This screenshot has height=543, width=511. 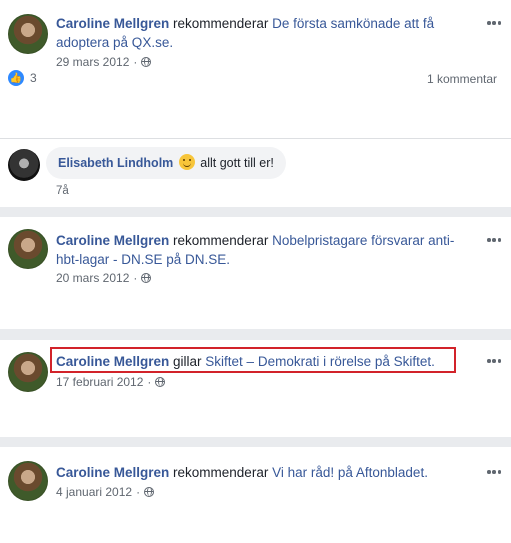 I want to click on comment-bubble: Elisabeth Lindholm allt gott till er!, so click(x=166, y=163).